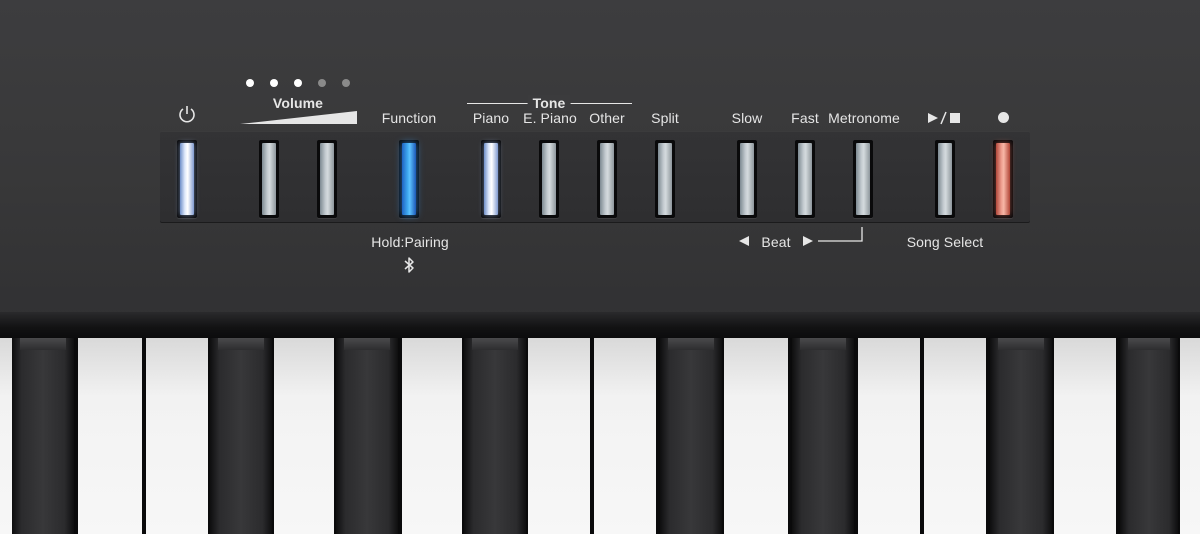 The height and width of the screenshot is (534, 1200). Describe the element at coordinates (549, 103) in the screenshot. I see `tone-group-label: Tone` at that location.